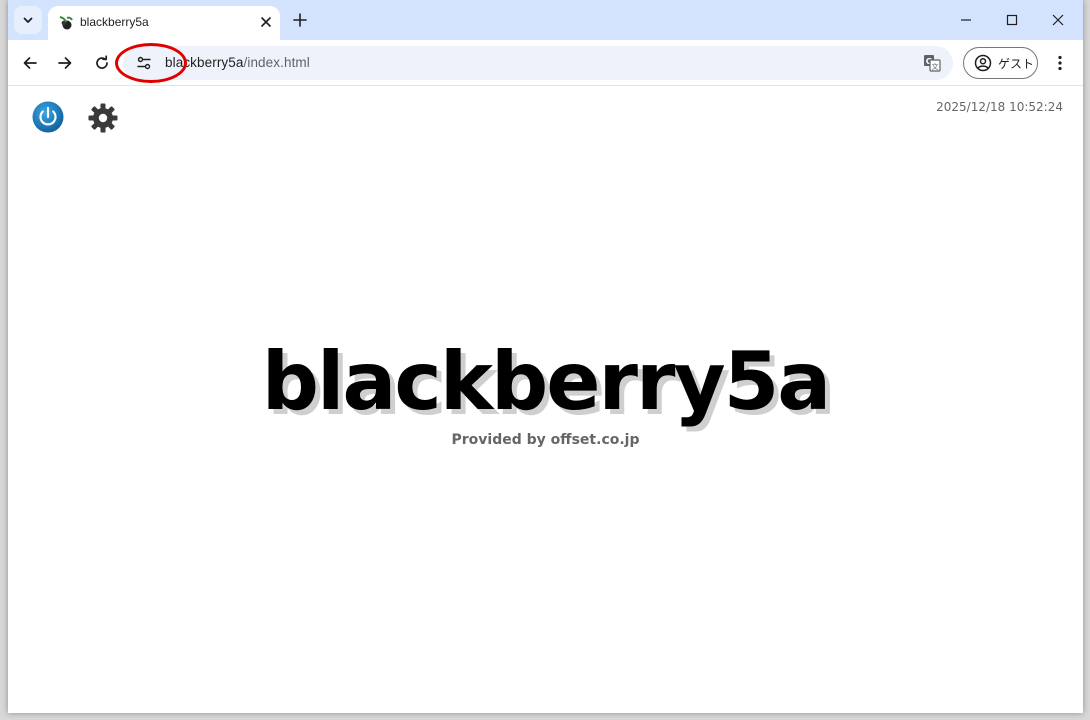 The image size is (1090, 720). I want to click on blackberry-icon, so click(66, 23).